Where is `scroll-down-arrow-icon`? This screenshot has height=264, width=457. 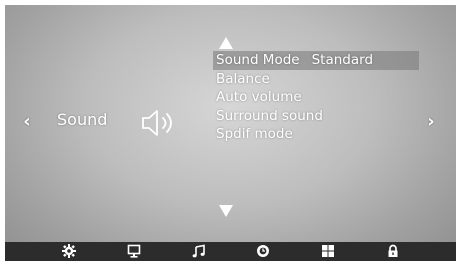
scroll-down-arrow-icon is located at coordinates (226, 209).